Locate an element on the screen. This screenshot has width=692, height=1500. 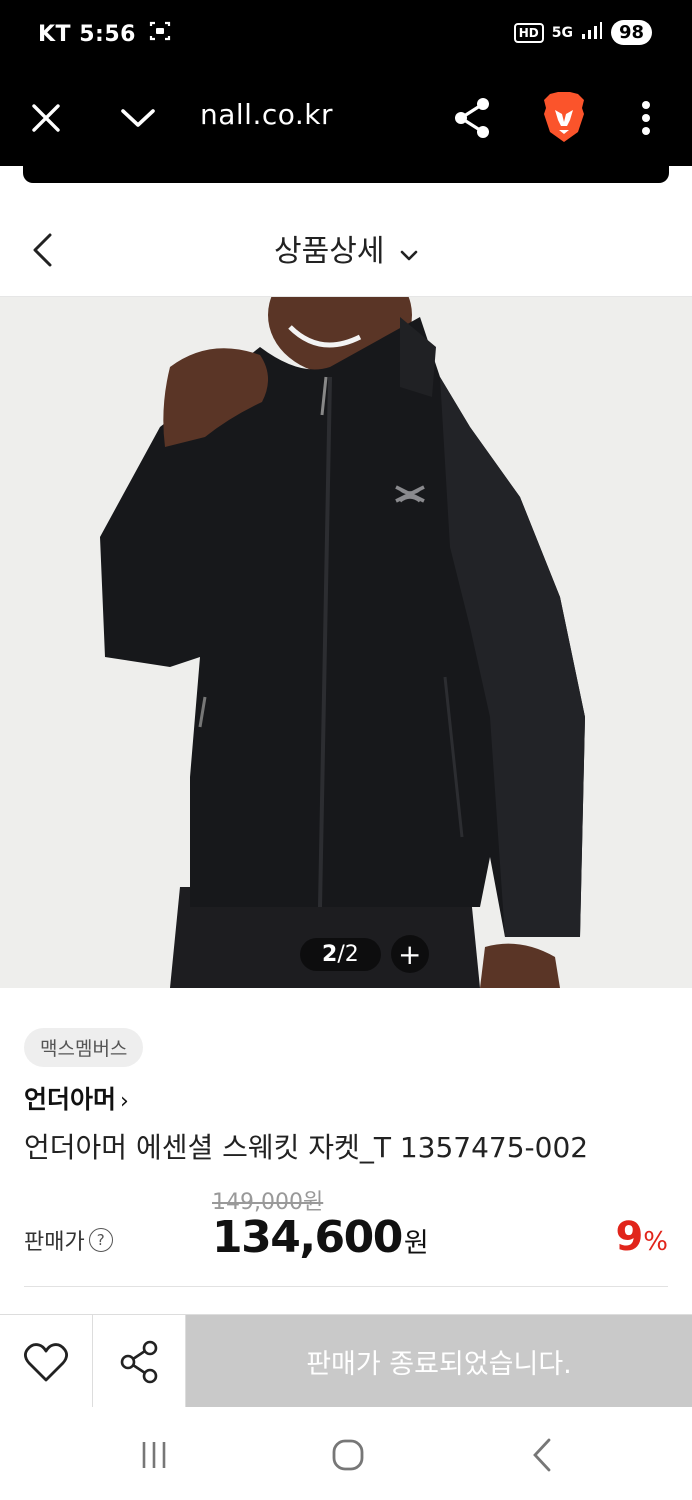
share-product-button is located at coordinates (139, 1361).